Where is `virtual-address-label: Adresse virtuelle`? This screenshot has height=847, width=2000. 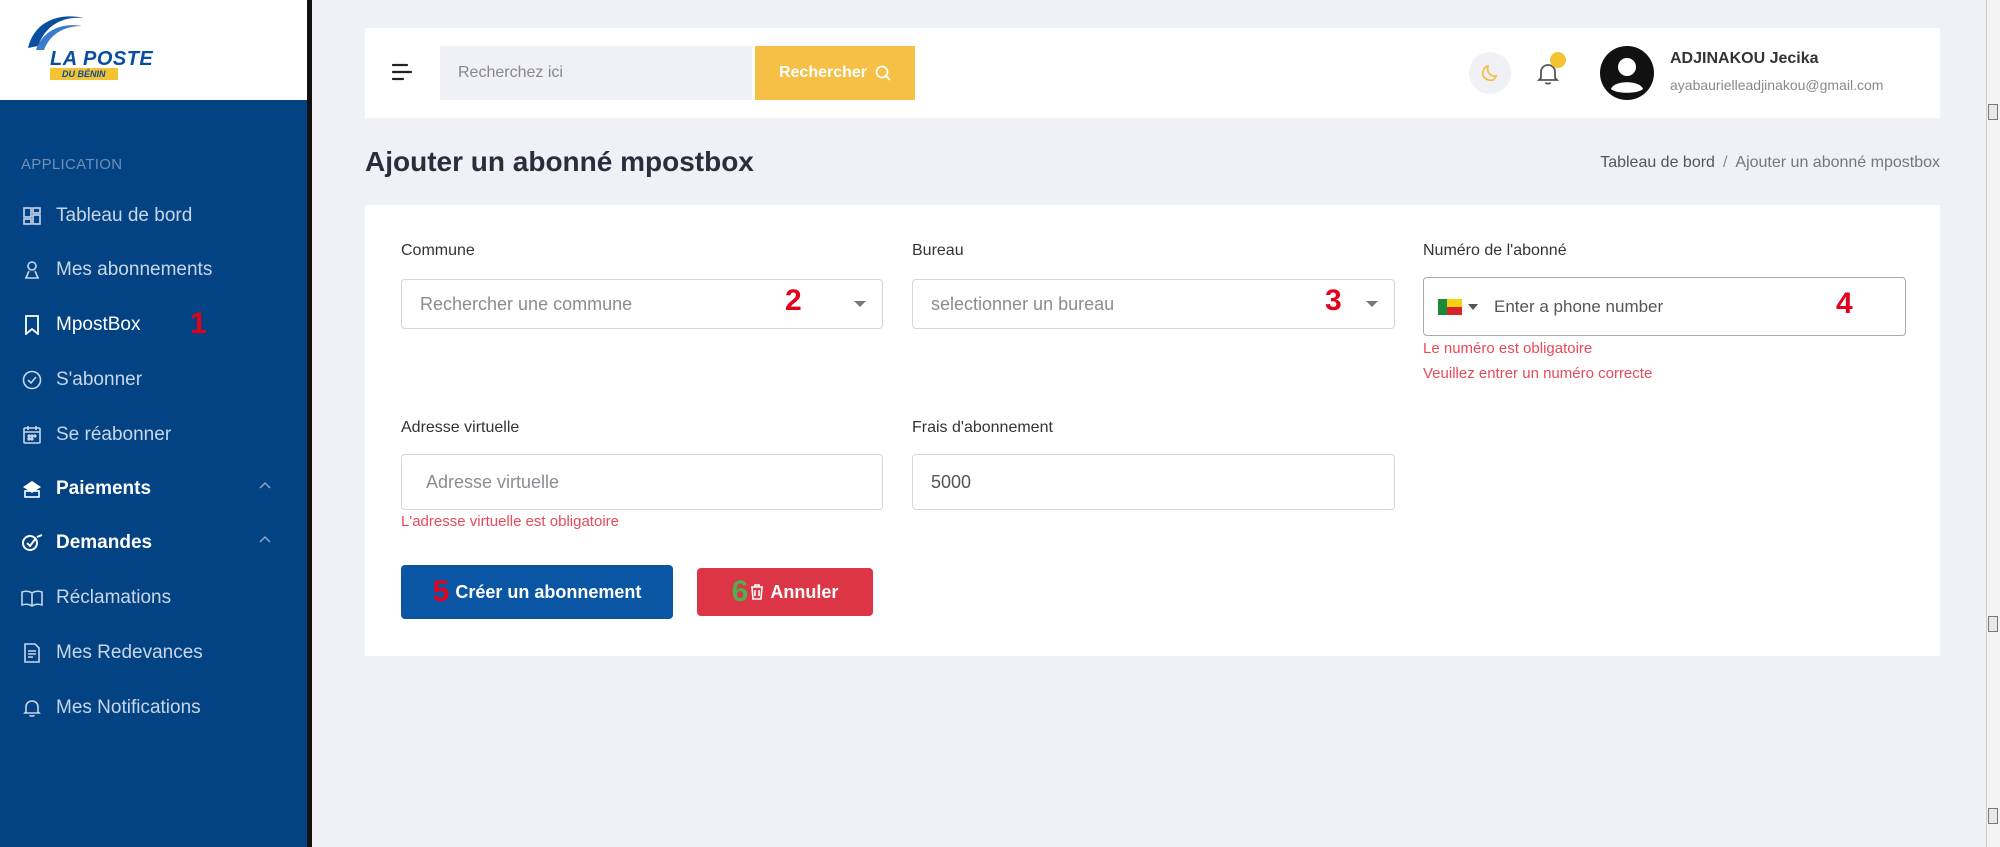
virtual-address-label: Adresse virtuelle is located at coordinates (460, 427).